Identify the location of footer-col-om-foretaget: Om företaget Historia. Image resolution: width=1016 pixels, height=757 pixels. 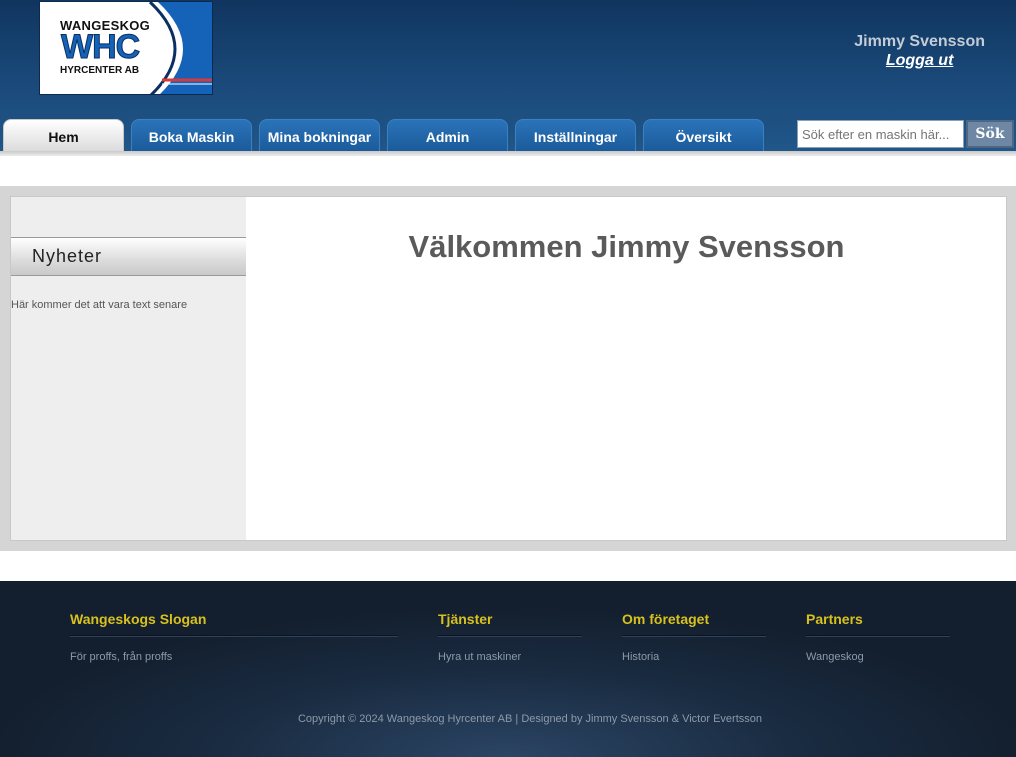
(694, 637).